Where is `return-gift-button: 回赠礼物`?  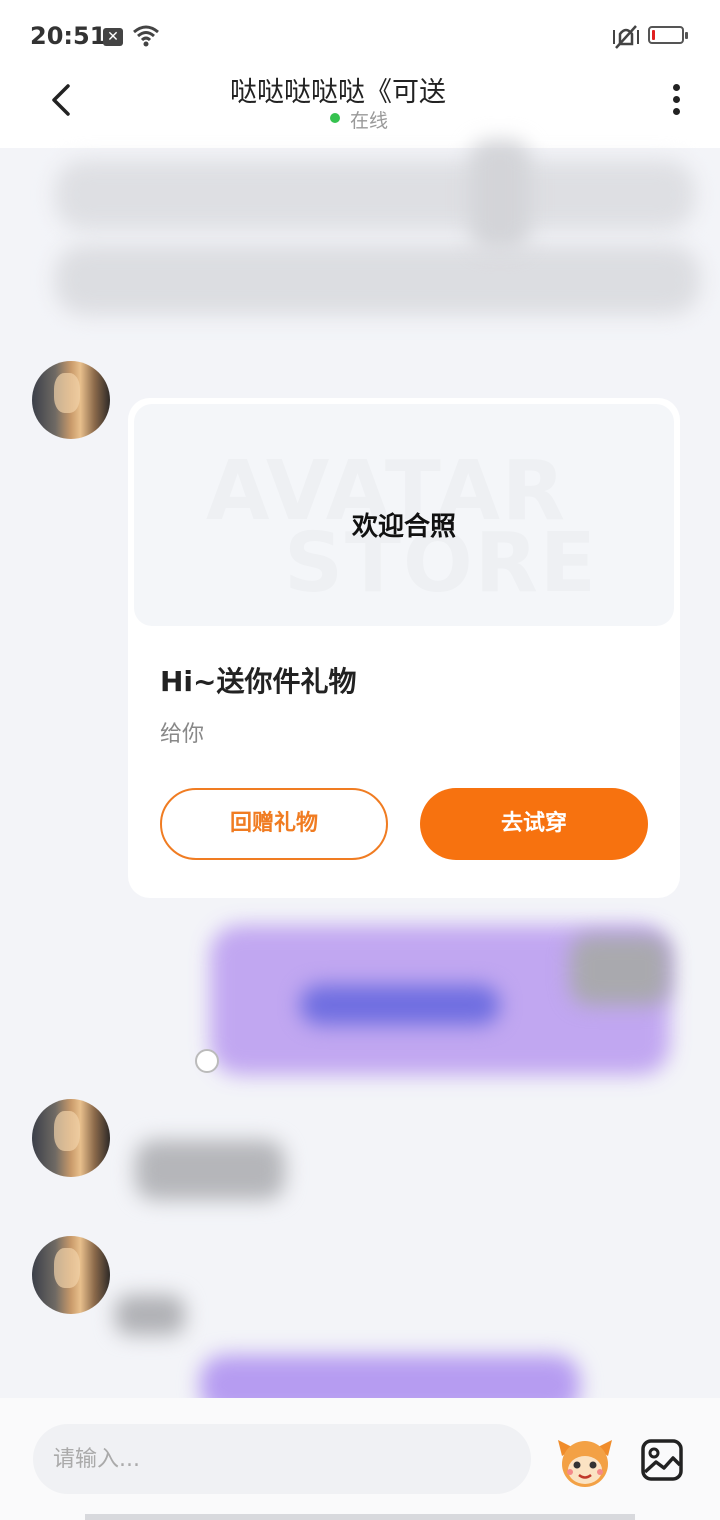 return-gift-button: 回赠礼物 is located at coordinates (274, 824).